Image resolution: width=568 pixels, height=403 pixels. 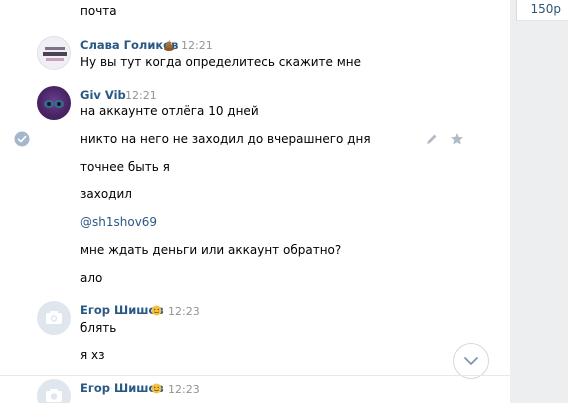 What do you see at coordinates (125, 167) in the screenshot?
I see `message-text: точнее быть я` at bounding box center [125, 167].